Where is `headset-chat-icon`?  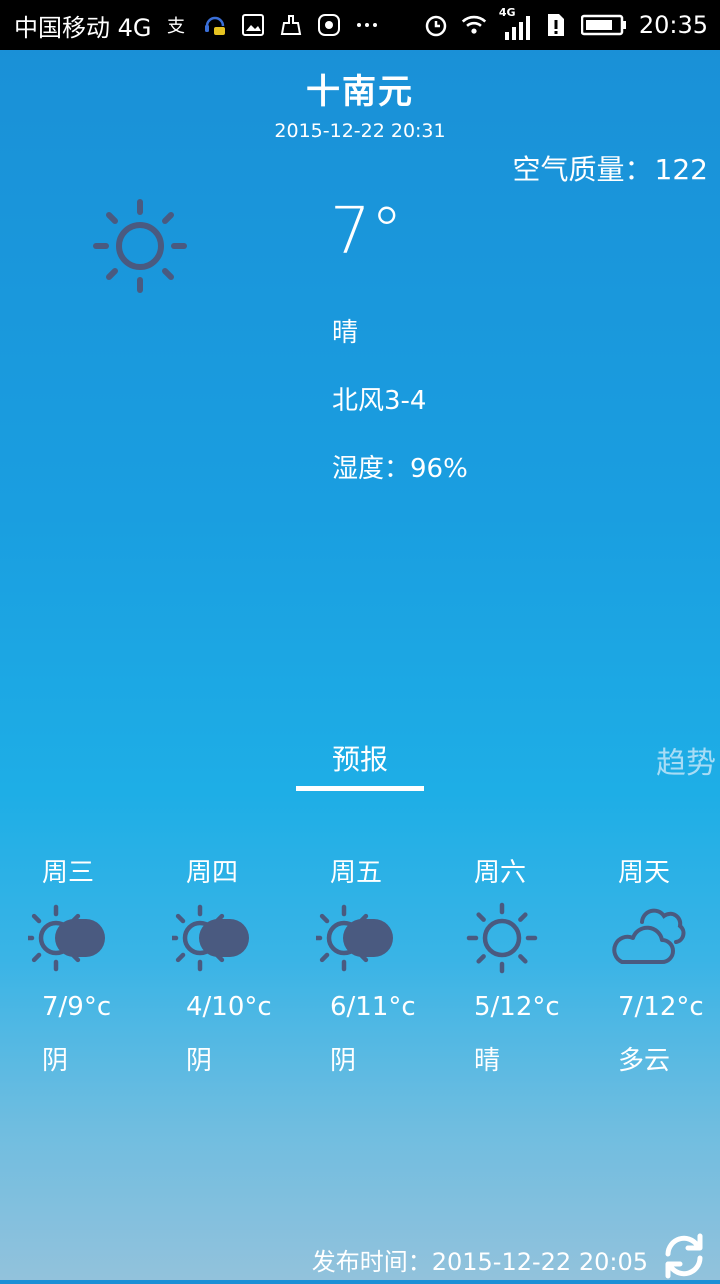 headset-chat-icon is located at coordinates (215, 25).